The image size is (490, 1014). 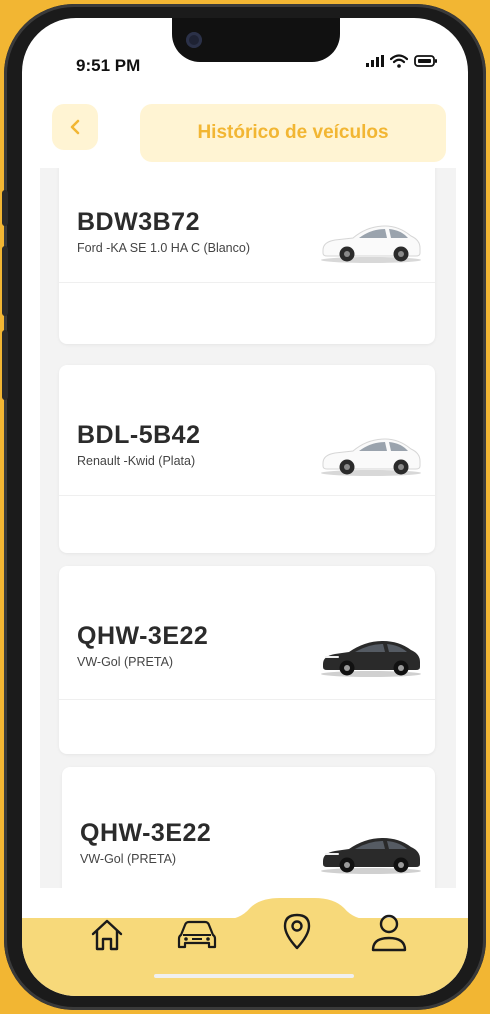 I want to click on vehicle-plate: BDL-5B42, so click(x=139, y=435).